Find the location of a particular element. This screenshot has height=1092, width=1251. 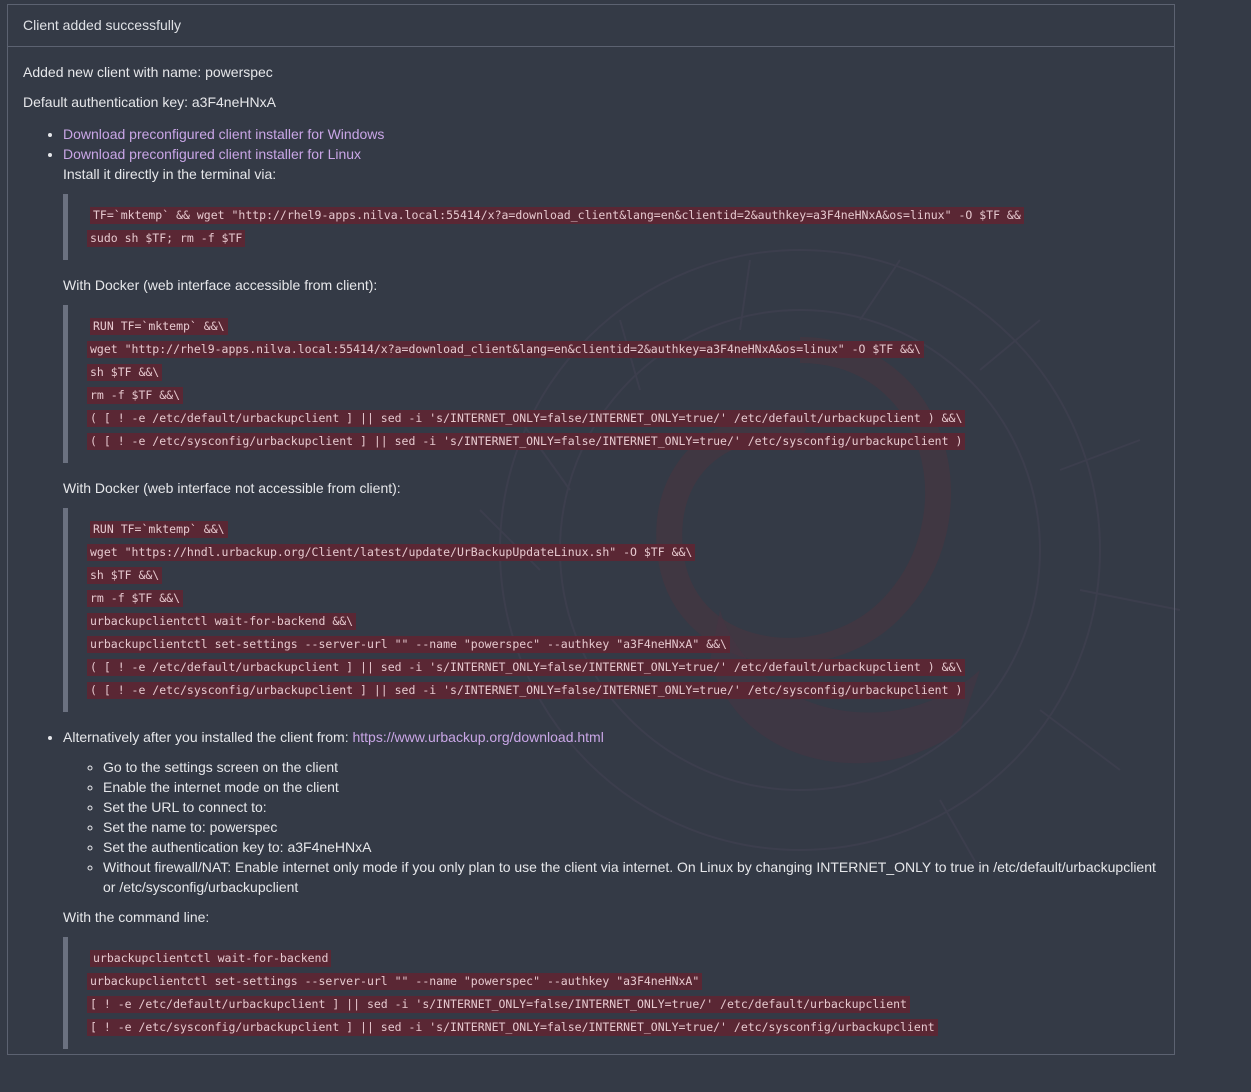

code-line: urbackupclientctl wait-for-backend &&\ is located at coordinates (222, 621).